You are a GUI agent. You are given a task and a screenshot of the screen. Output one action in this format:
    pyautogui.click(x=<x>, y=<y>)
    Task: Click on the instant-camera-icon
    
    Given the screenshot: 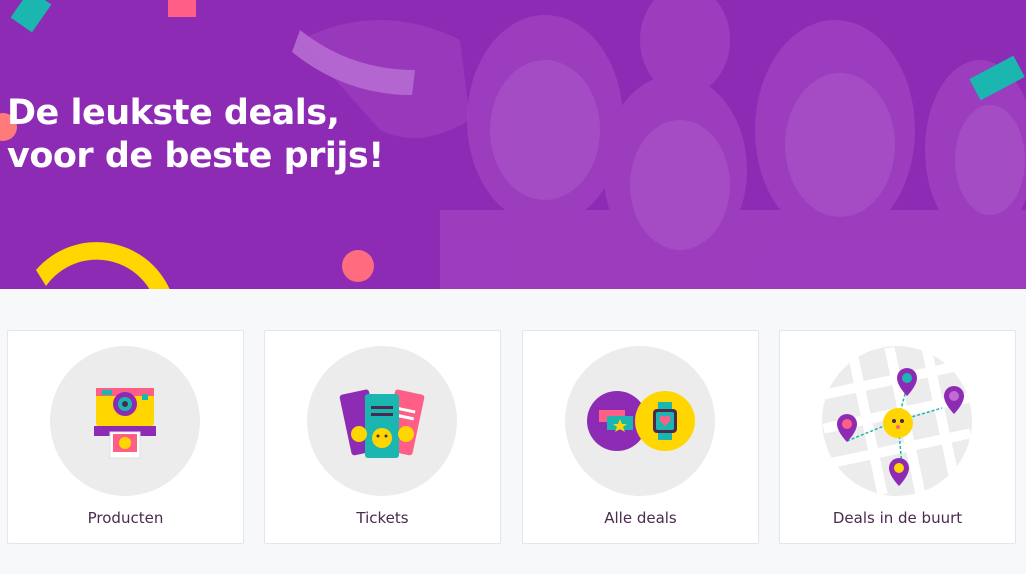 What is the action you would take?
    pyautogui.click(x=125, y=423)
    